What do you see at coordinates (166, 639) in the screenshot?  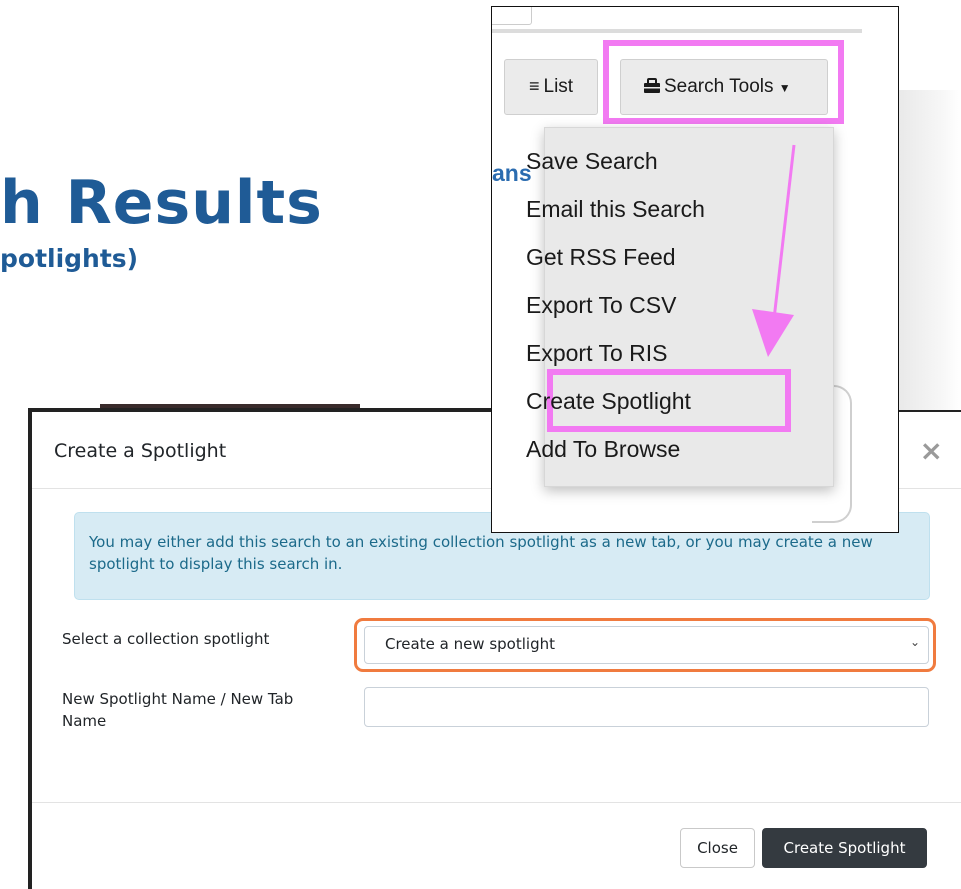 I see `select-spotlight-label: Select a collection spotlight` at bounding box center [166, 639].